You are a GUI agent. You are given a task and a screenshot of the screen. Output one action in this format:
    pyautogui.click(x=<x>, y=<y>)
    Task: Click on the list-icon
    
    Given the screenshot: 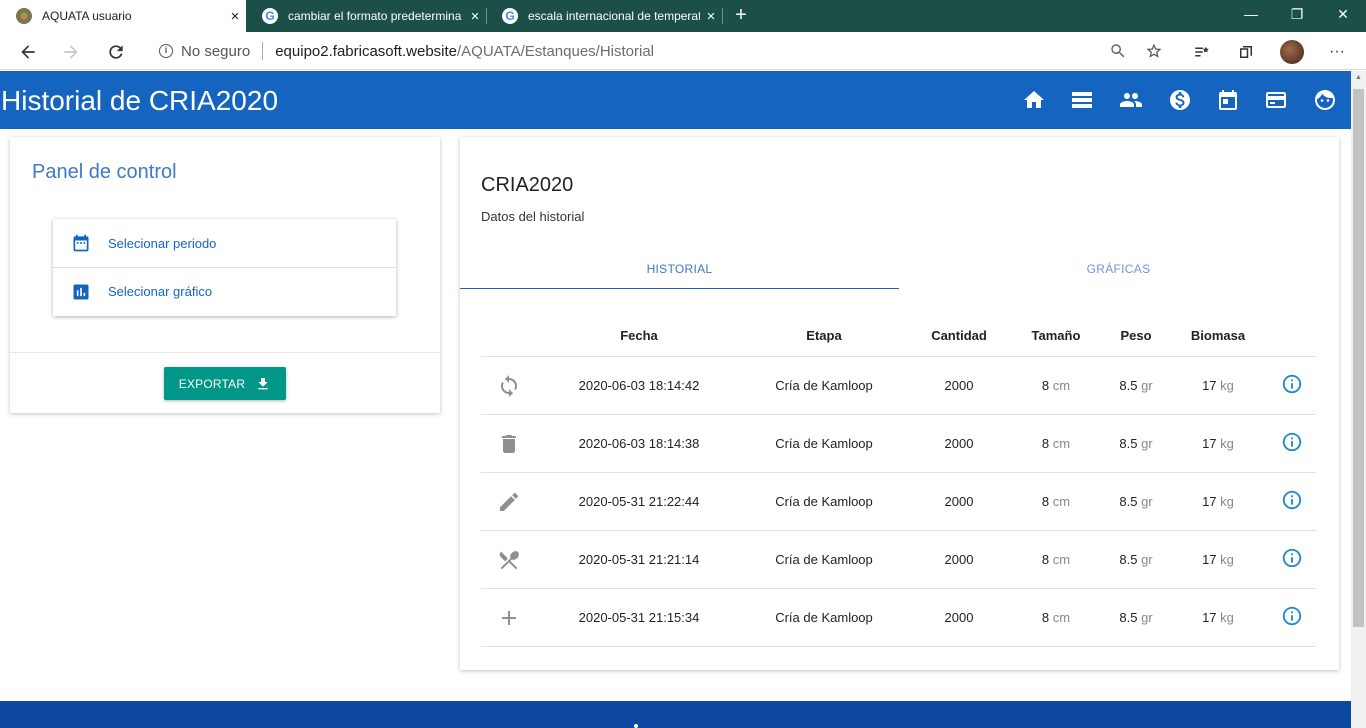 What is the action you would take?
    pyautogui.click(x=1082, y=100)
    